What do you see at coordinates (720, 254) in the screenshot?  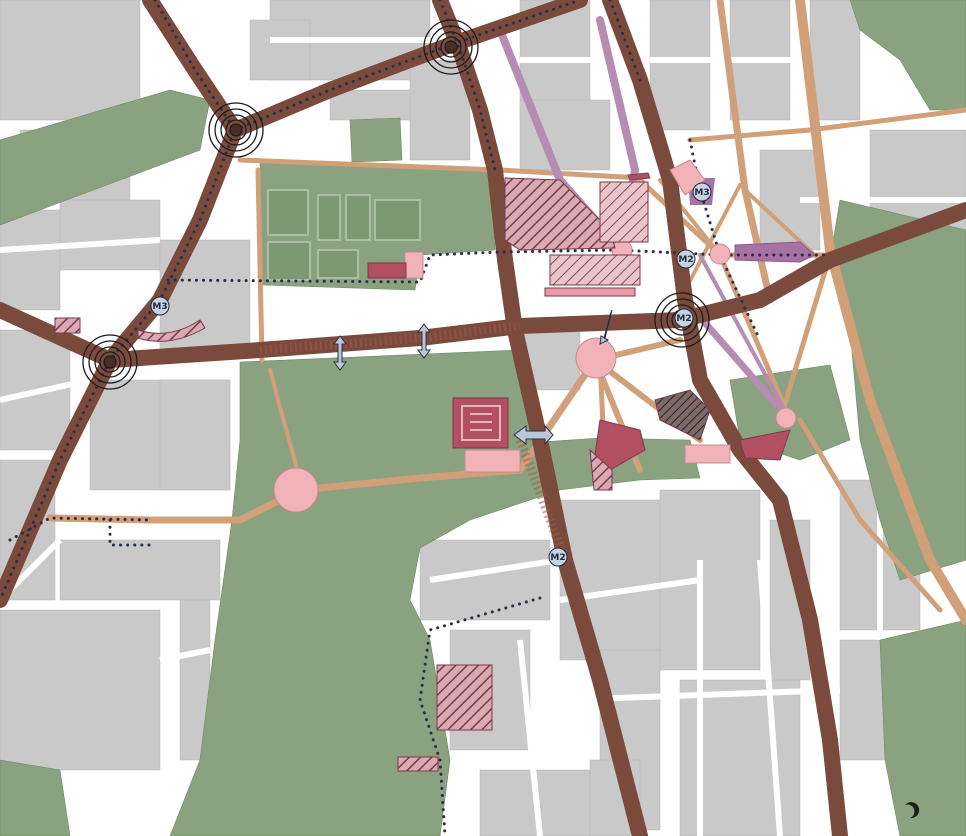 I see `plaza-node` at bounding box center [720, 254].